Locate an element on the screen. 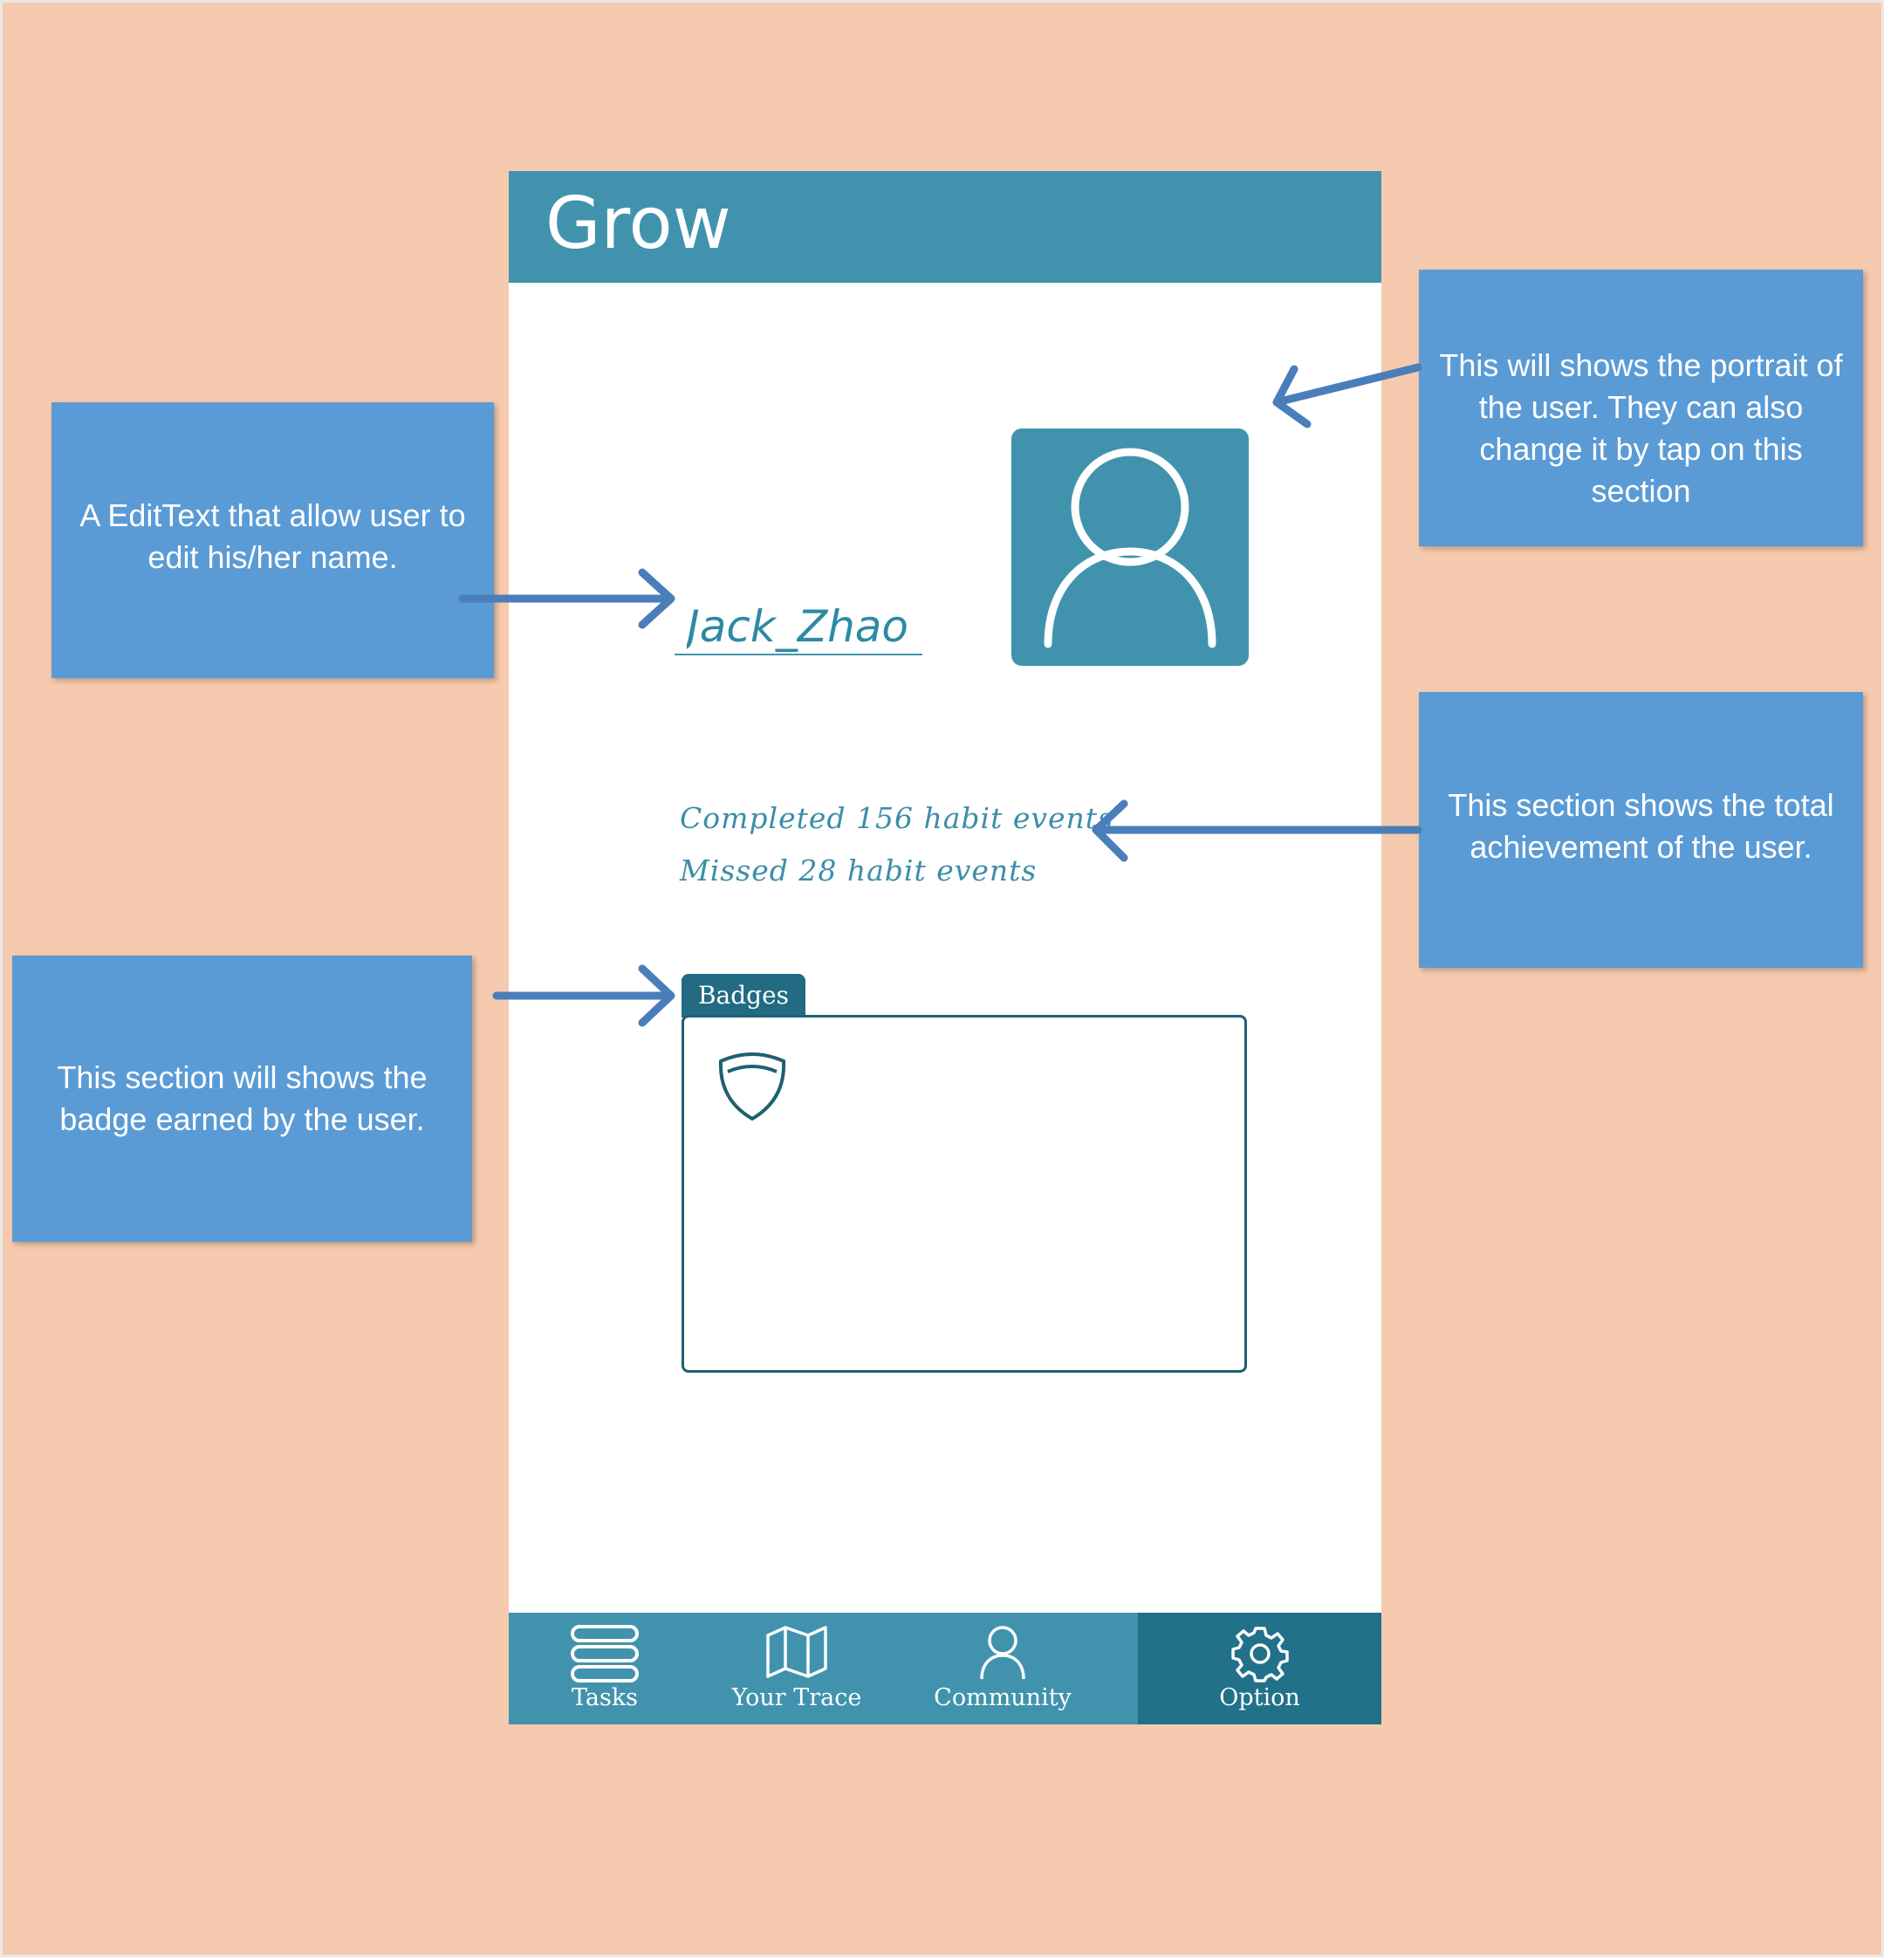 This screenshot has width=1884, height=1960. arrow-to-name-field is located at coordinates (566, 599).